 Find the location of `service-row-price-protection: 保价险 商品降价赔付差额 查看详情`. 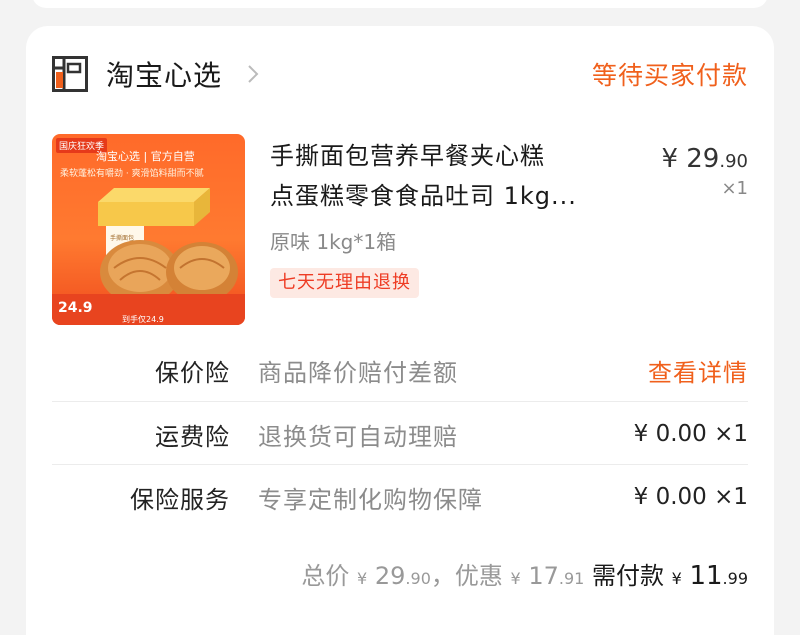

service-row-price-protection: 保价险 商品降价赔付差额 查看详情 is located at coordinates (400, 370).